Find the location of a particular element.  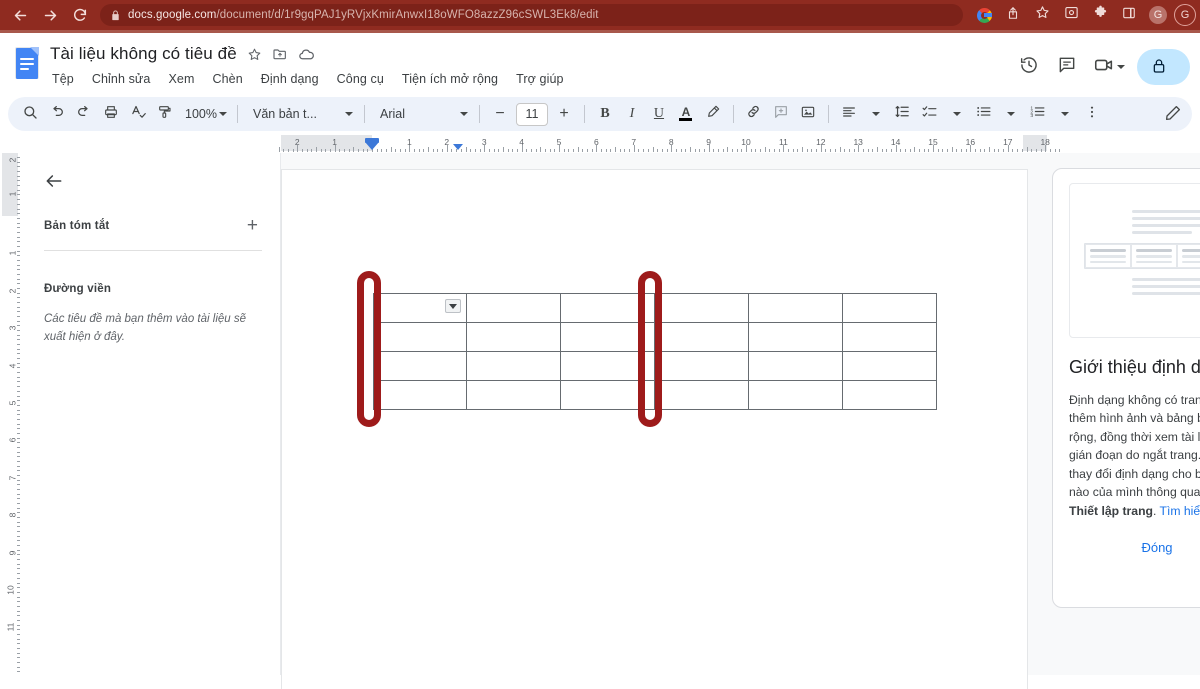

menu-item-insert: Chèn is located at coordinates (227, 79).